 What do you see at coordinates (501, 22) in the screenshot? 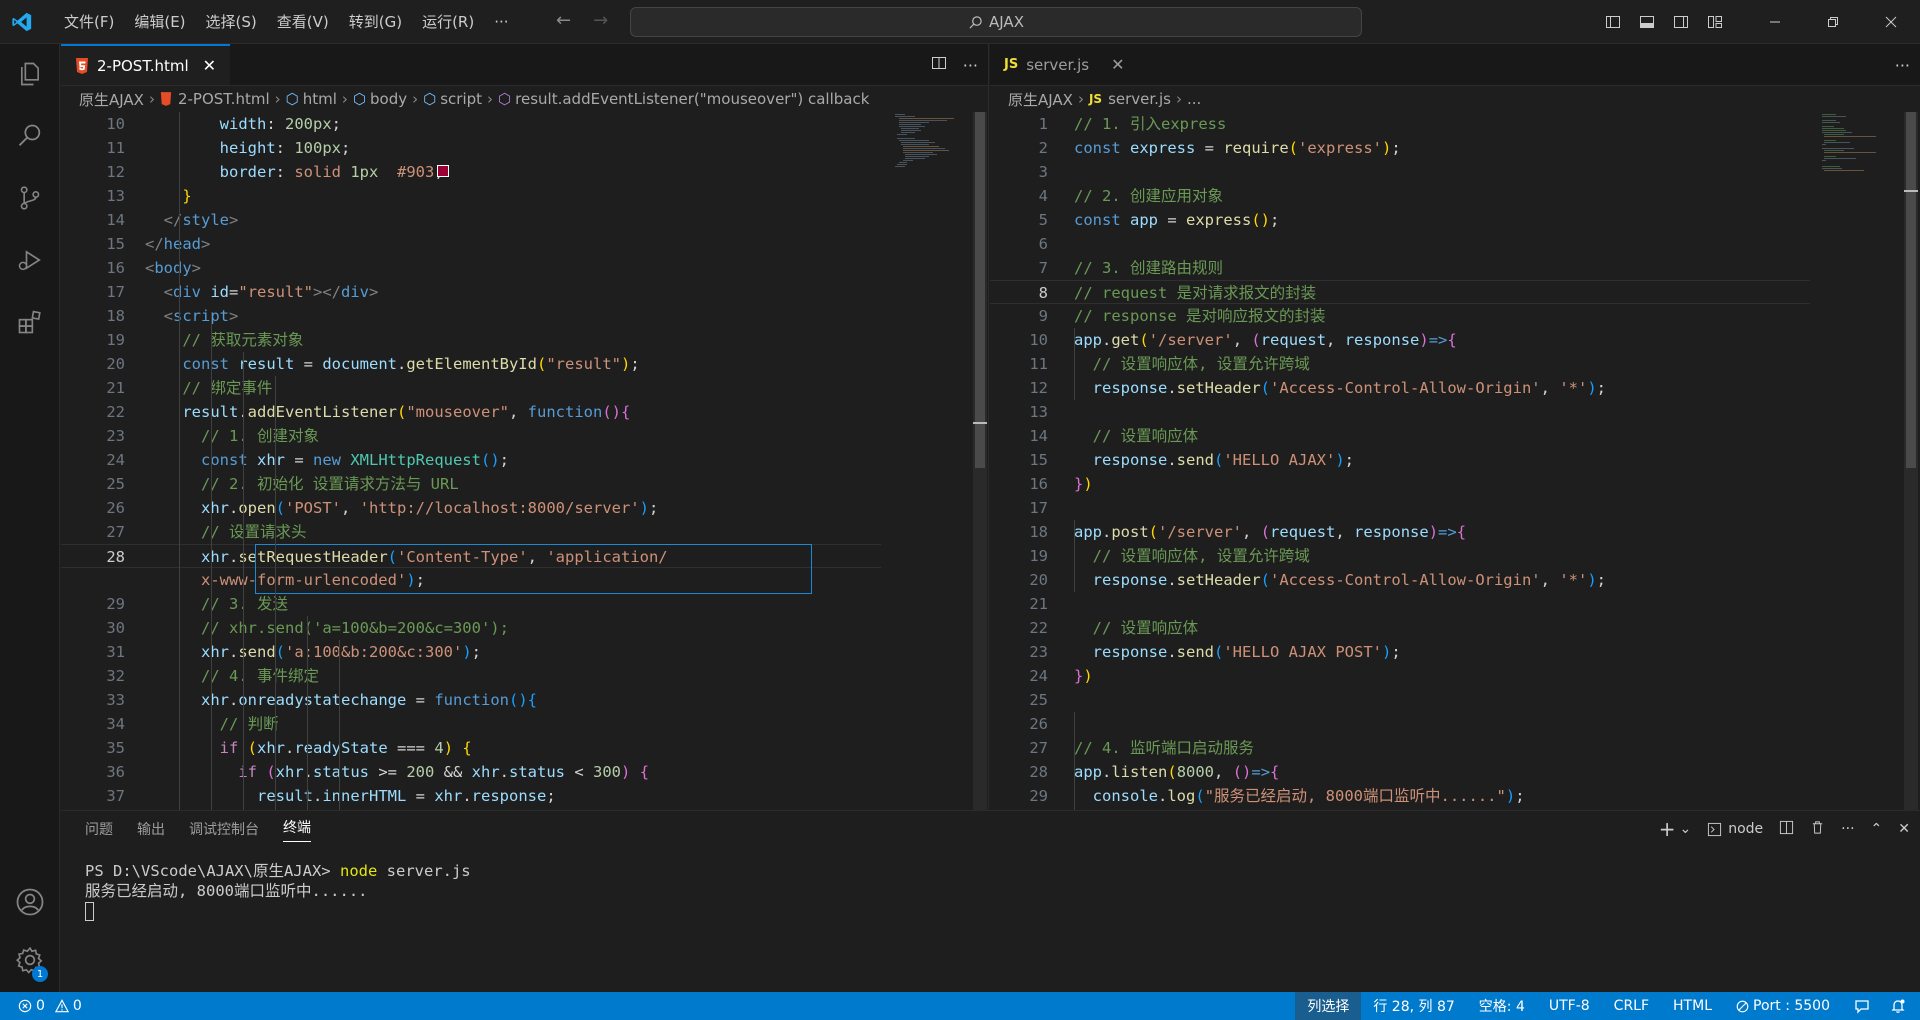
I see `menu-more: ···` at bounding box center [501, 22].